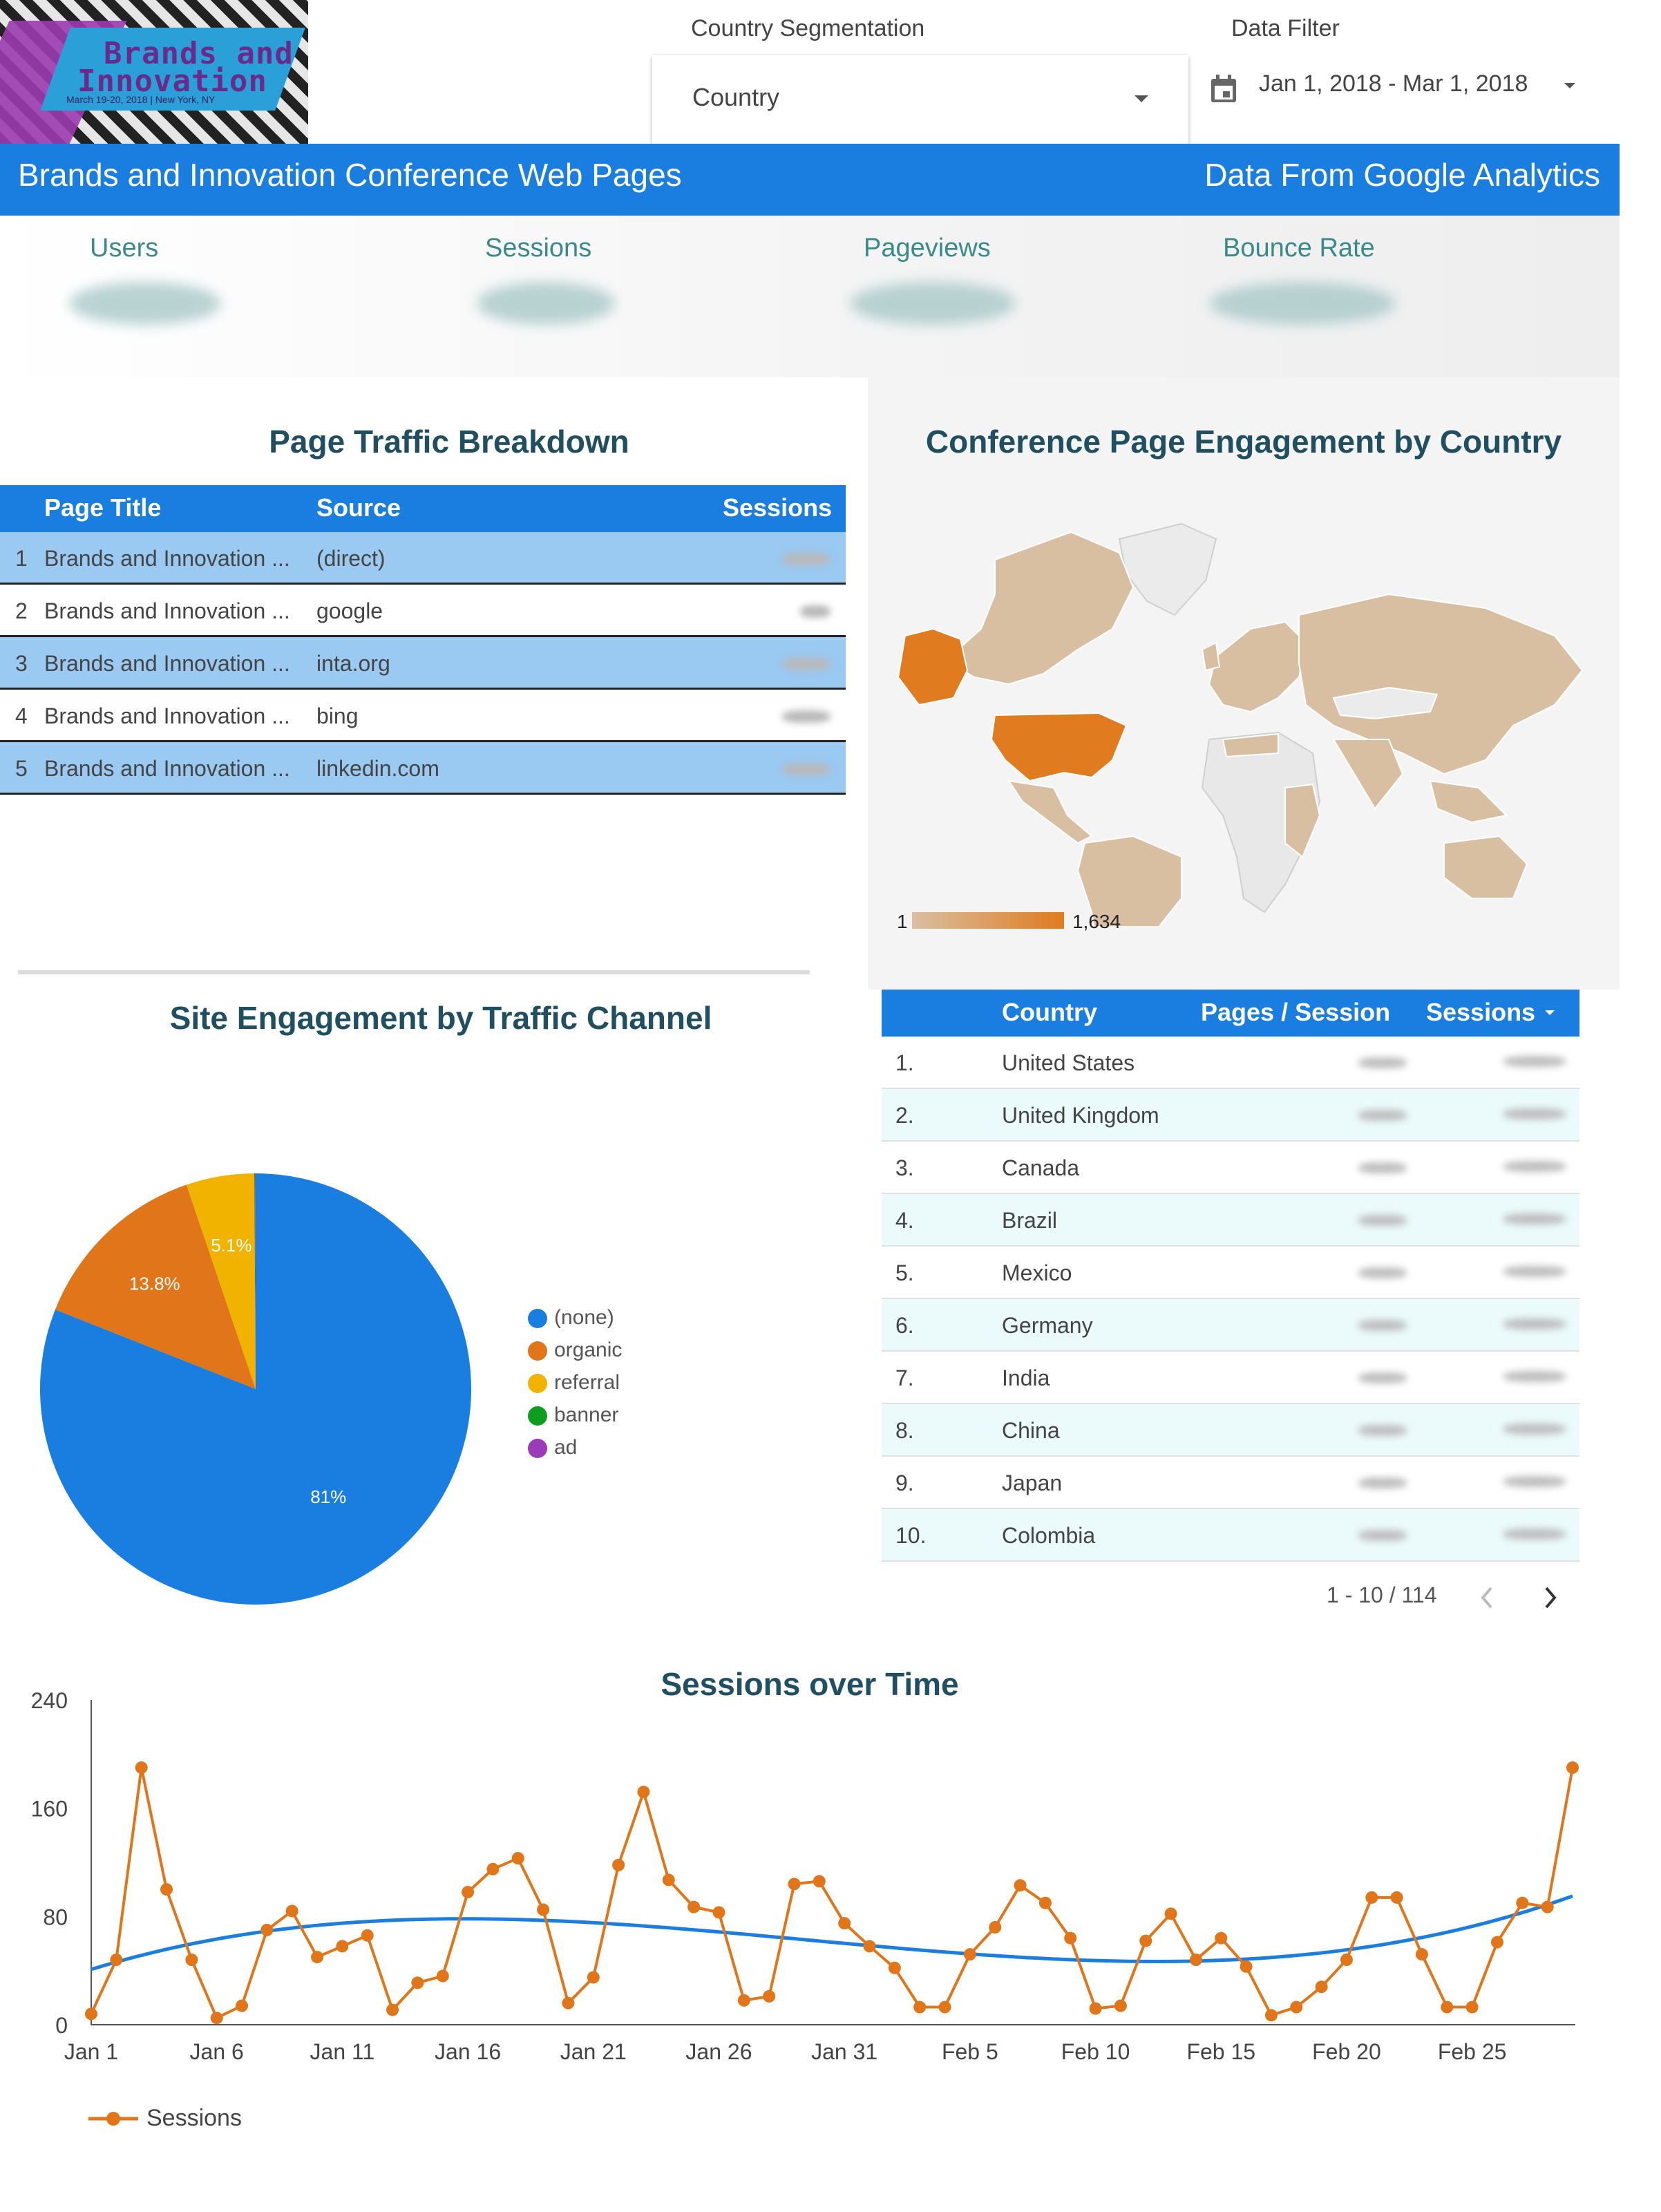  Describe the element at coordinates (552, 1447) in the screenshot. I see `legend-item: ad` at that location.